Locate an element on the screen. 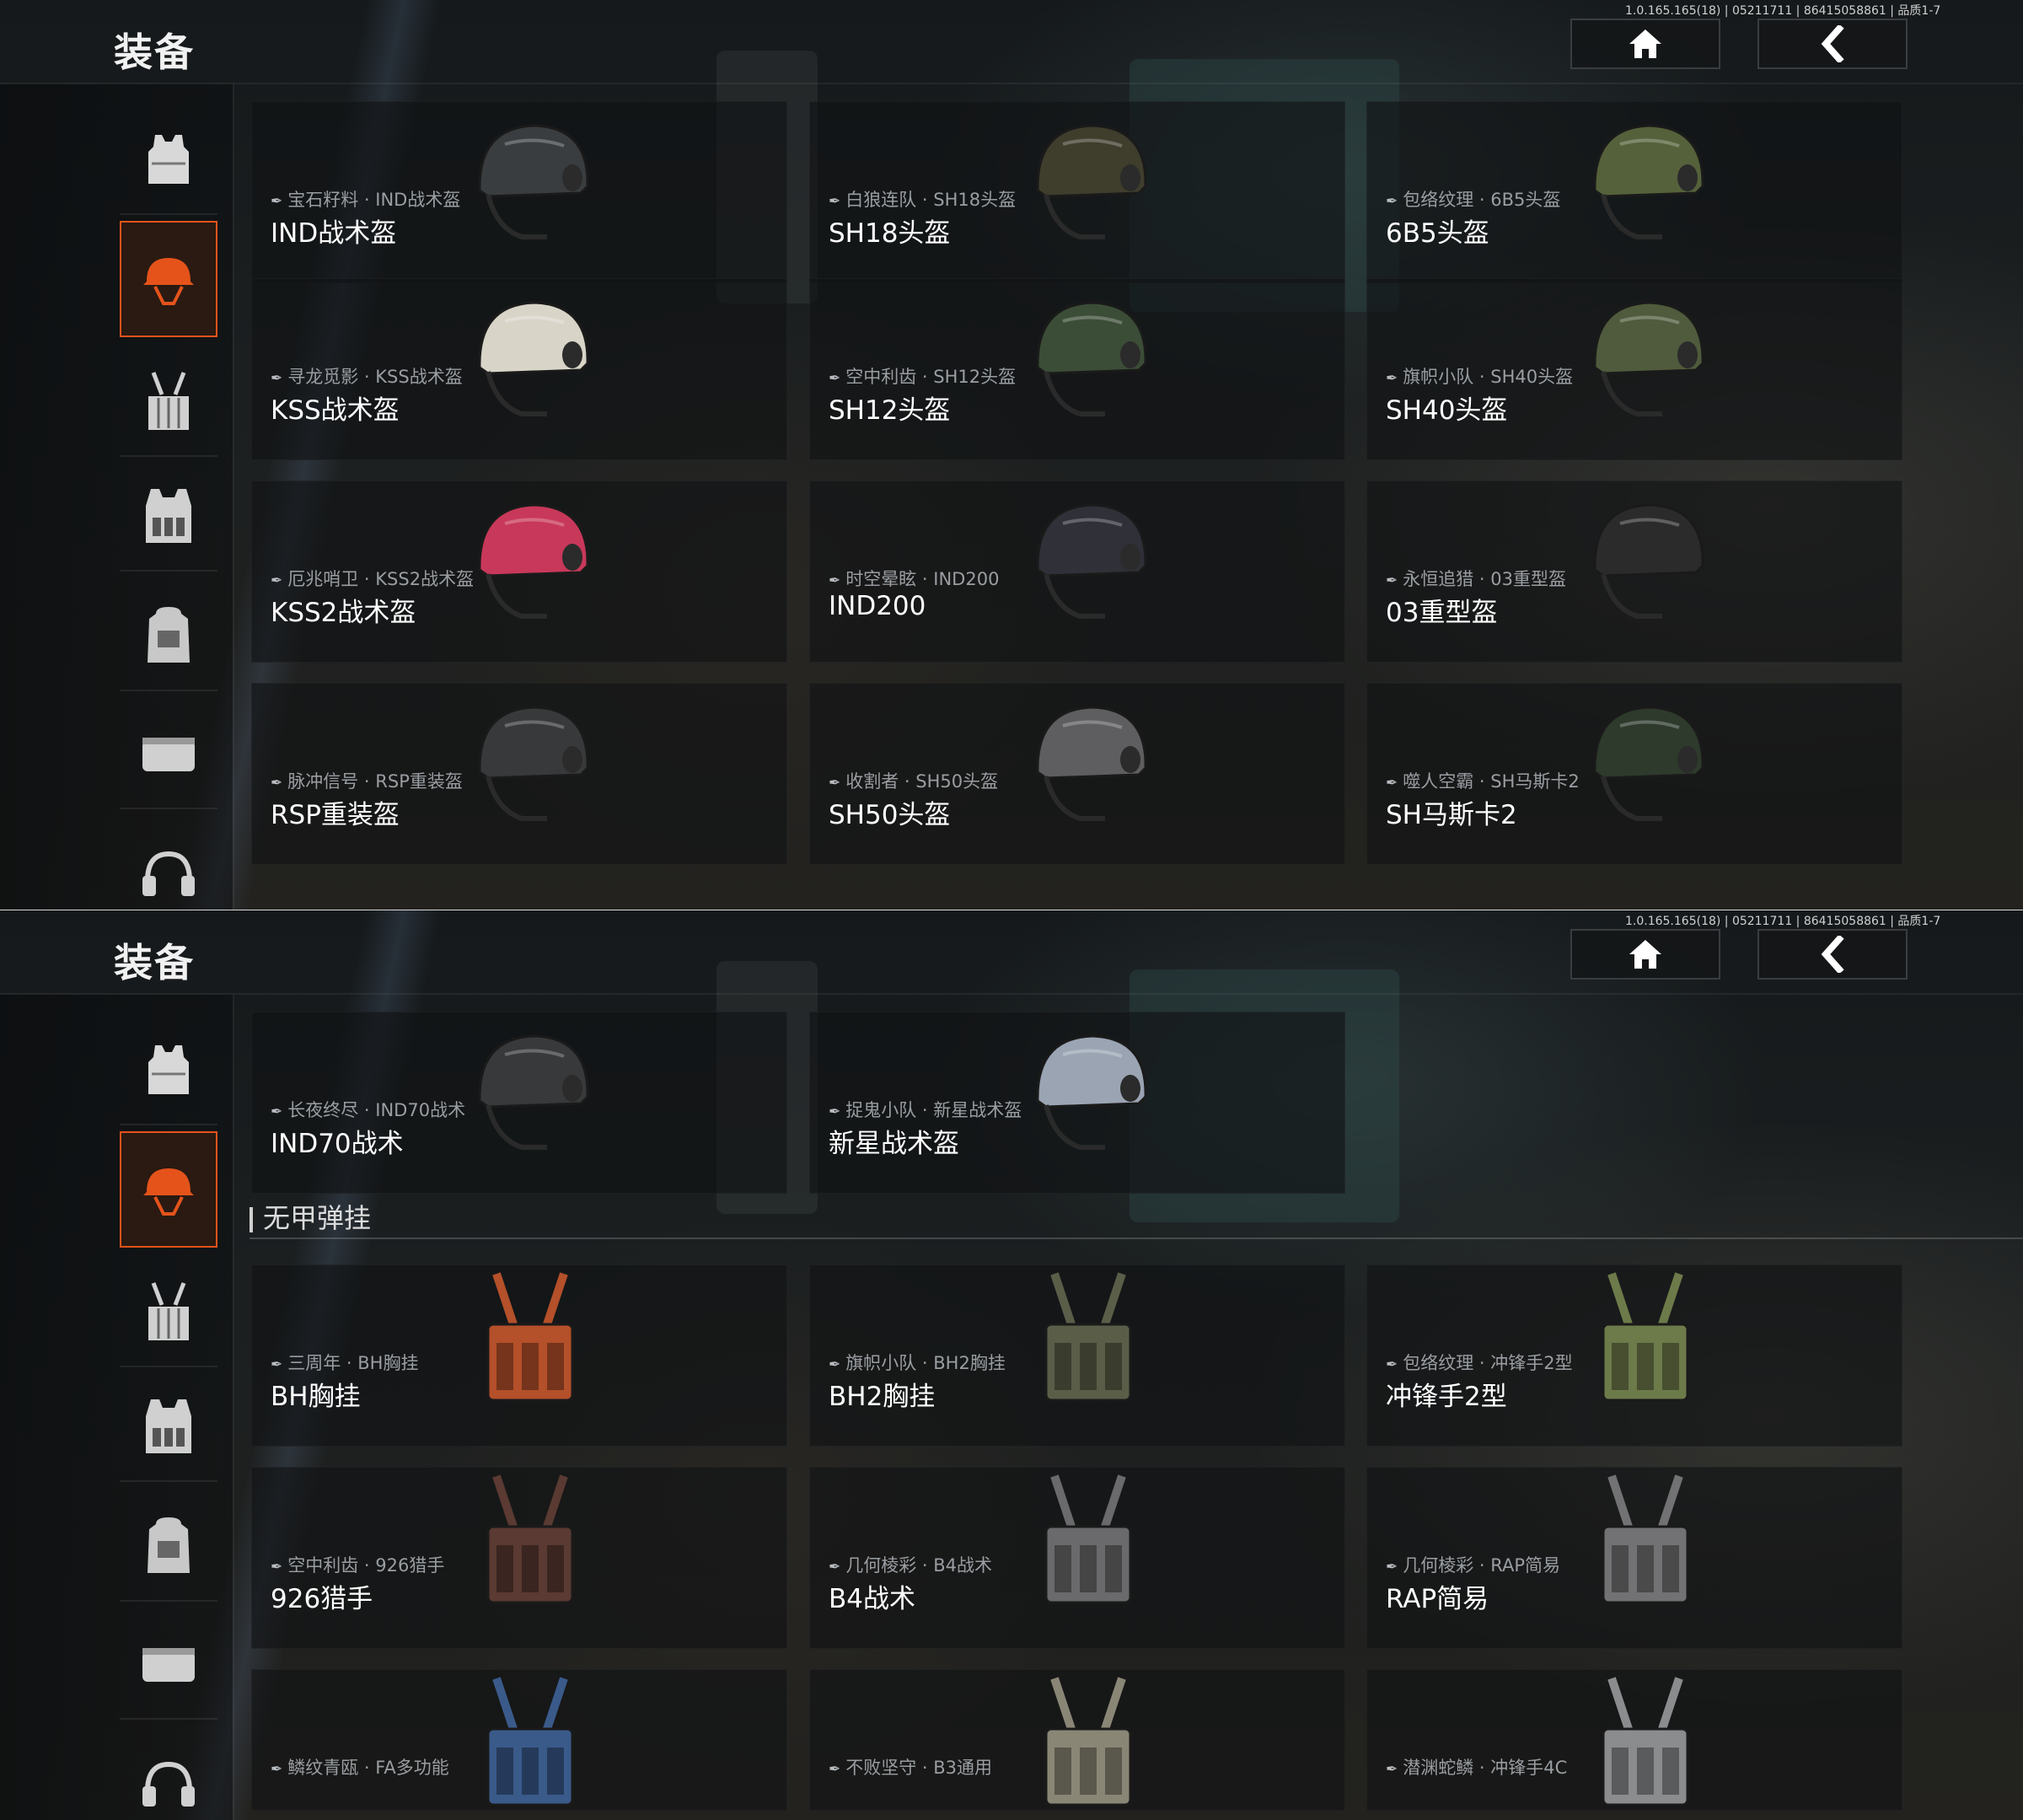  rig-card: ✒ 鳞纹青瓯 · FA多功能 is located at coordinates (519, 1740).